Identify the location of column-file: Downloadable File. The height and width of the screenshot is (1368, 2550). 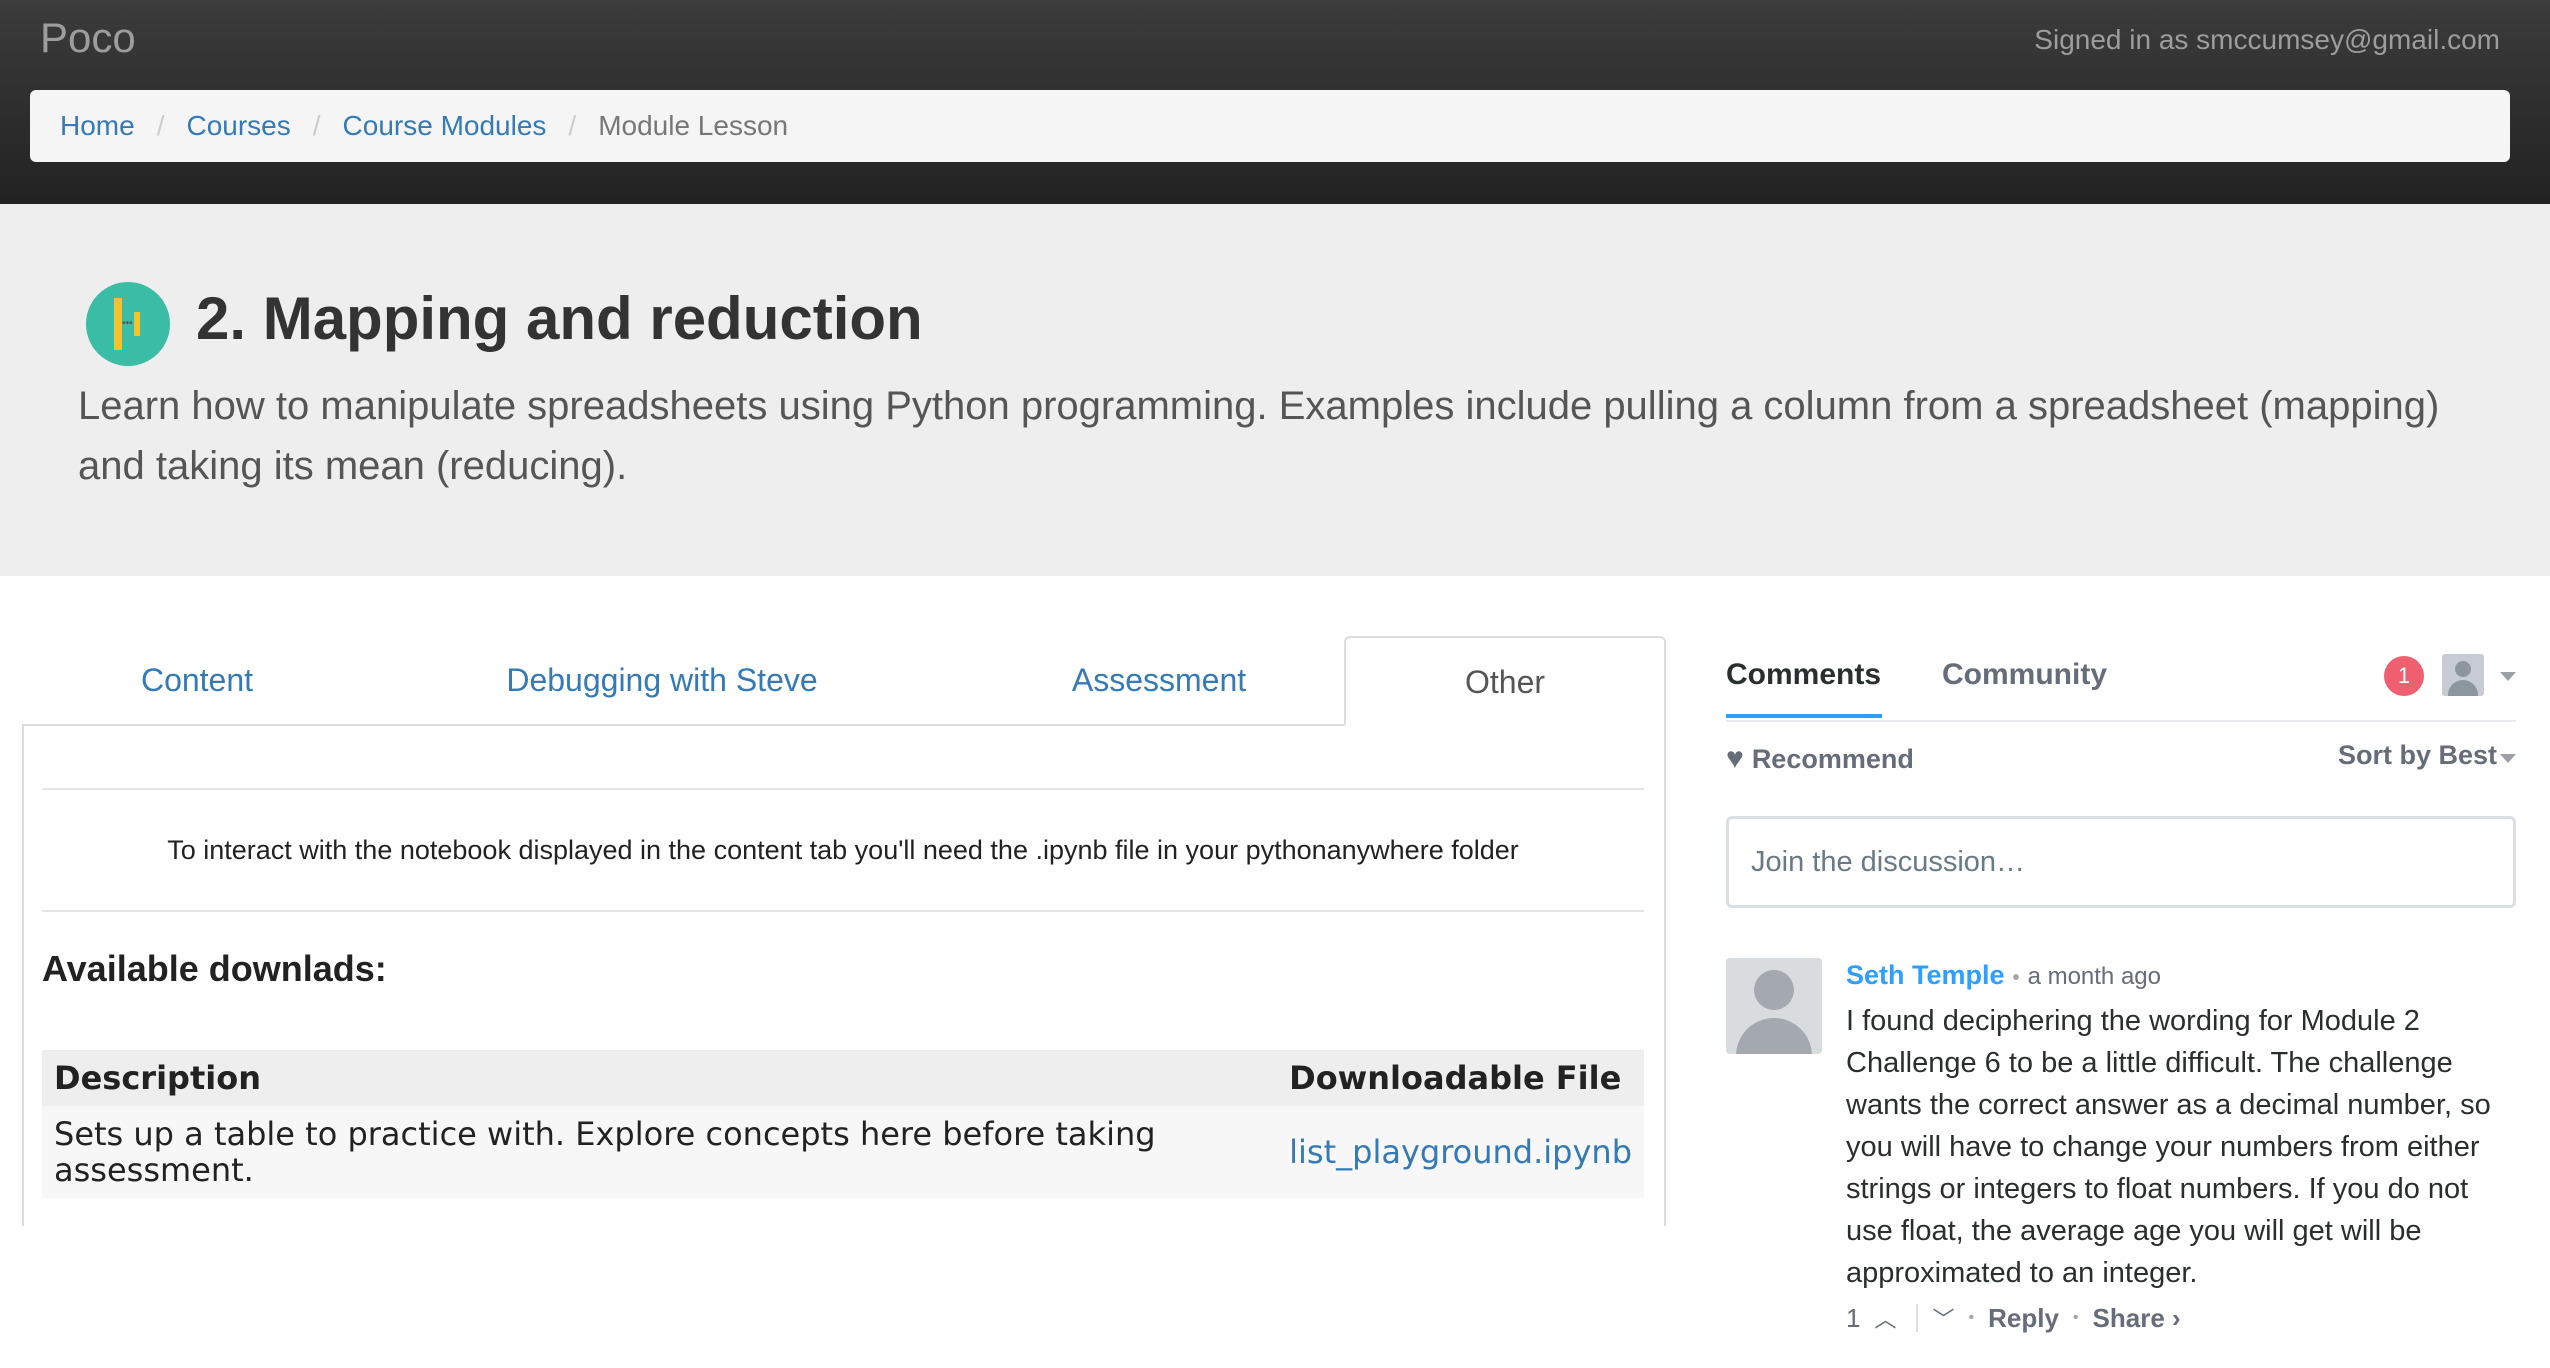
(1460, 1078).